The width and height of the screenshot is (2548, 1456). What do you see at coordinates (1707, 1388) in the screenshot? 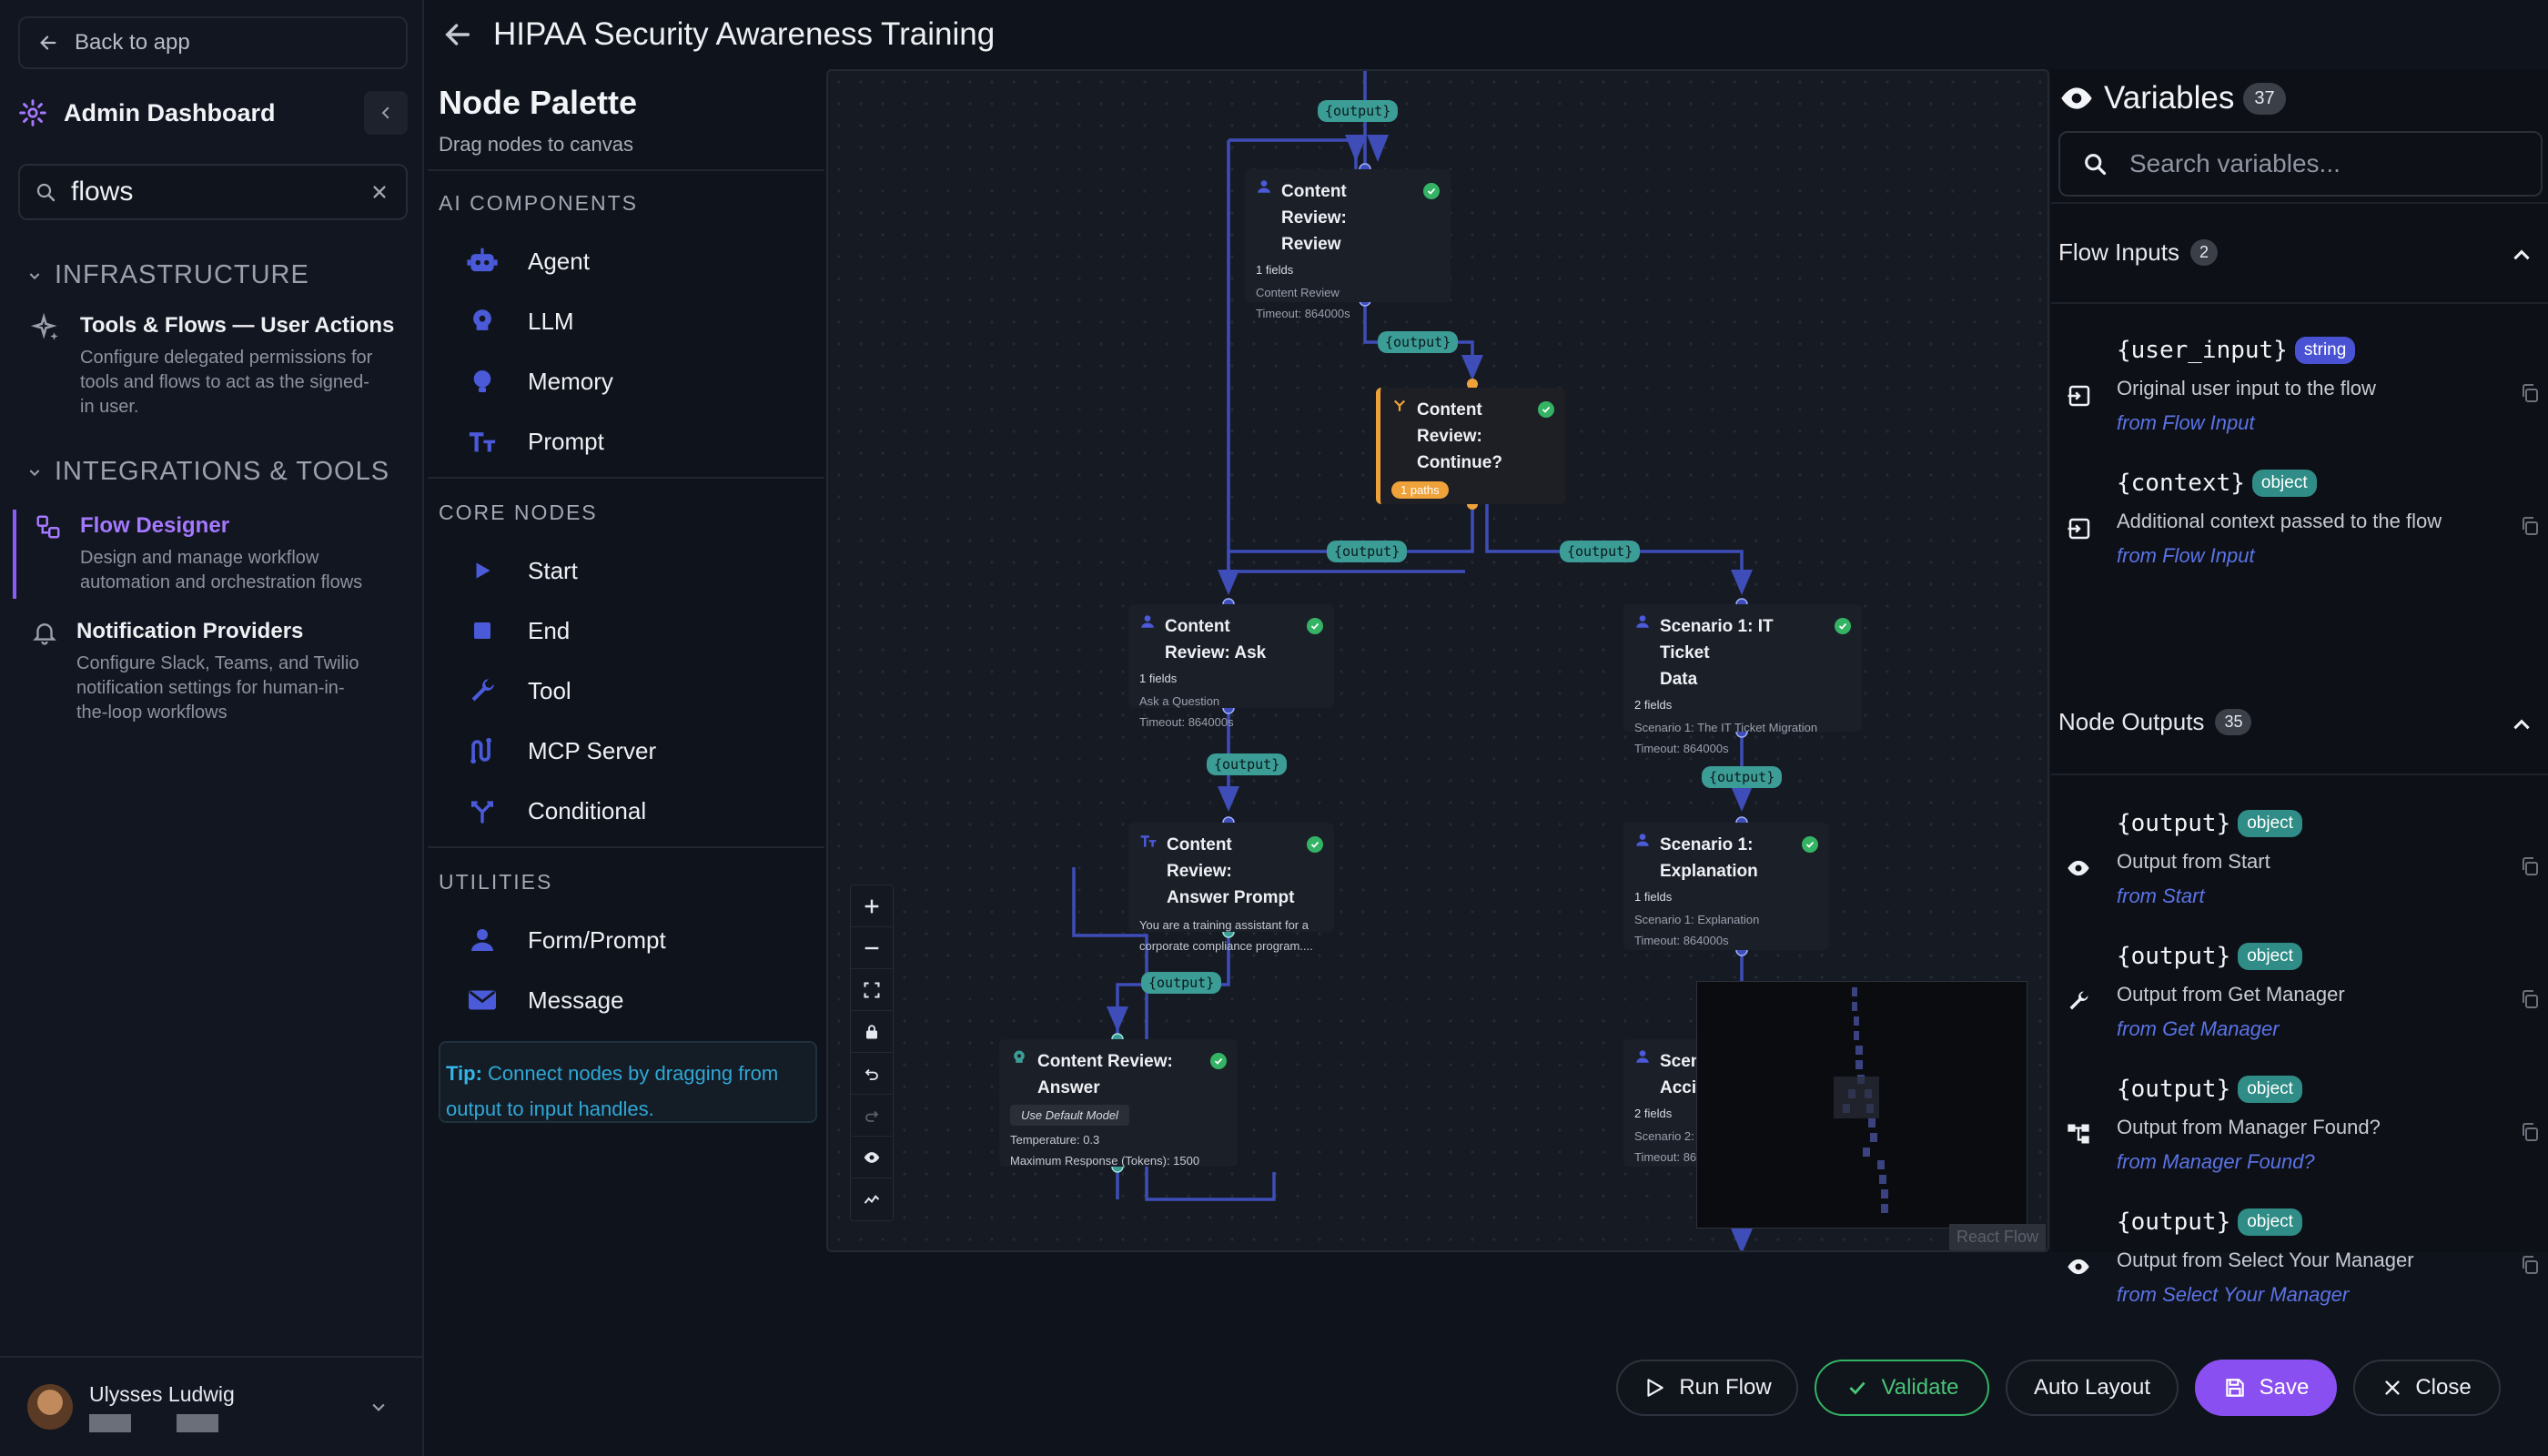
I see `run-flow-button: Run Flow` at bounding box center [1707, 1388].